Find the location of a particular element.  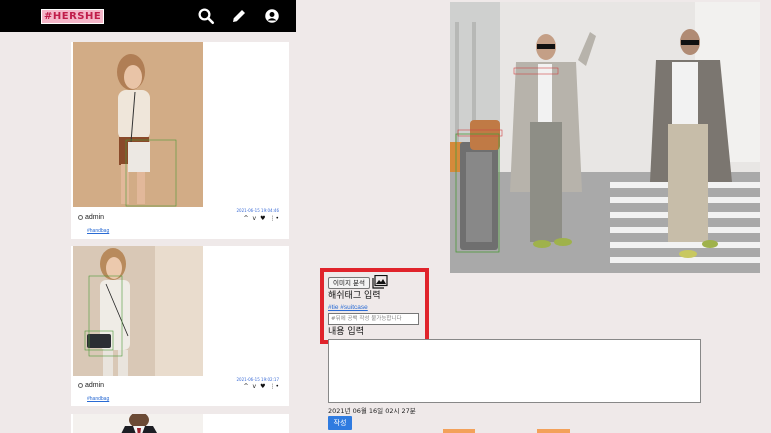

hashtag-label: 해쉬태그 입력 is located at coordinates (354, 296).